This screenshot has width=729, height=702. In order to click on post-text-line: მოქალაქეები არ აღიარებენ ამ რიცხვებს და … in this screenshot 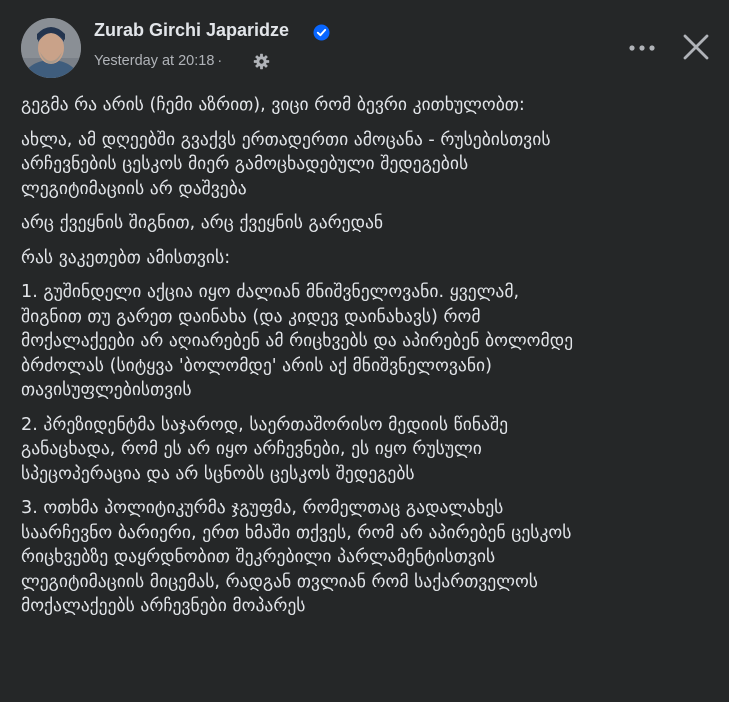, I will do `click(297, 341)`.